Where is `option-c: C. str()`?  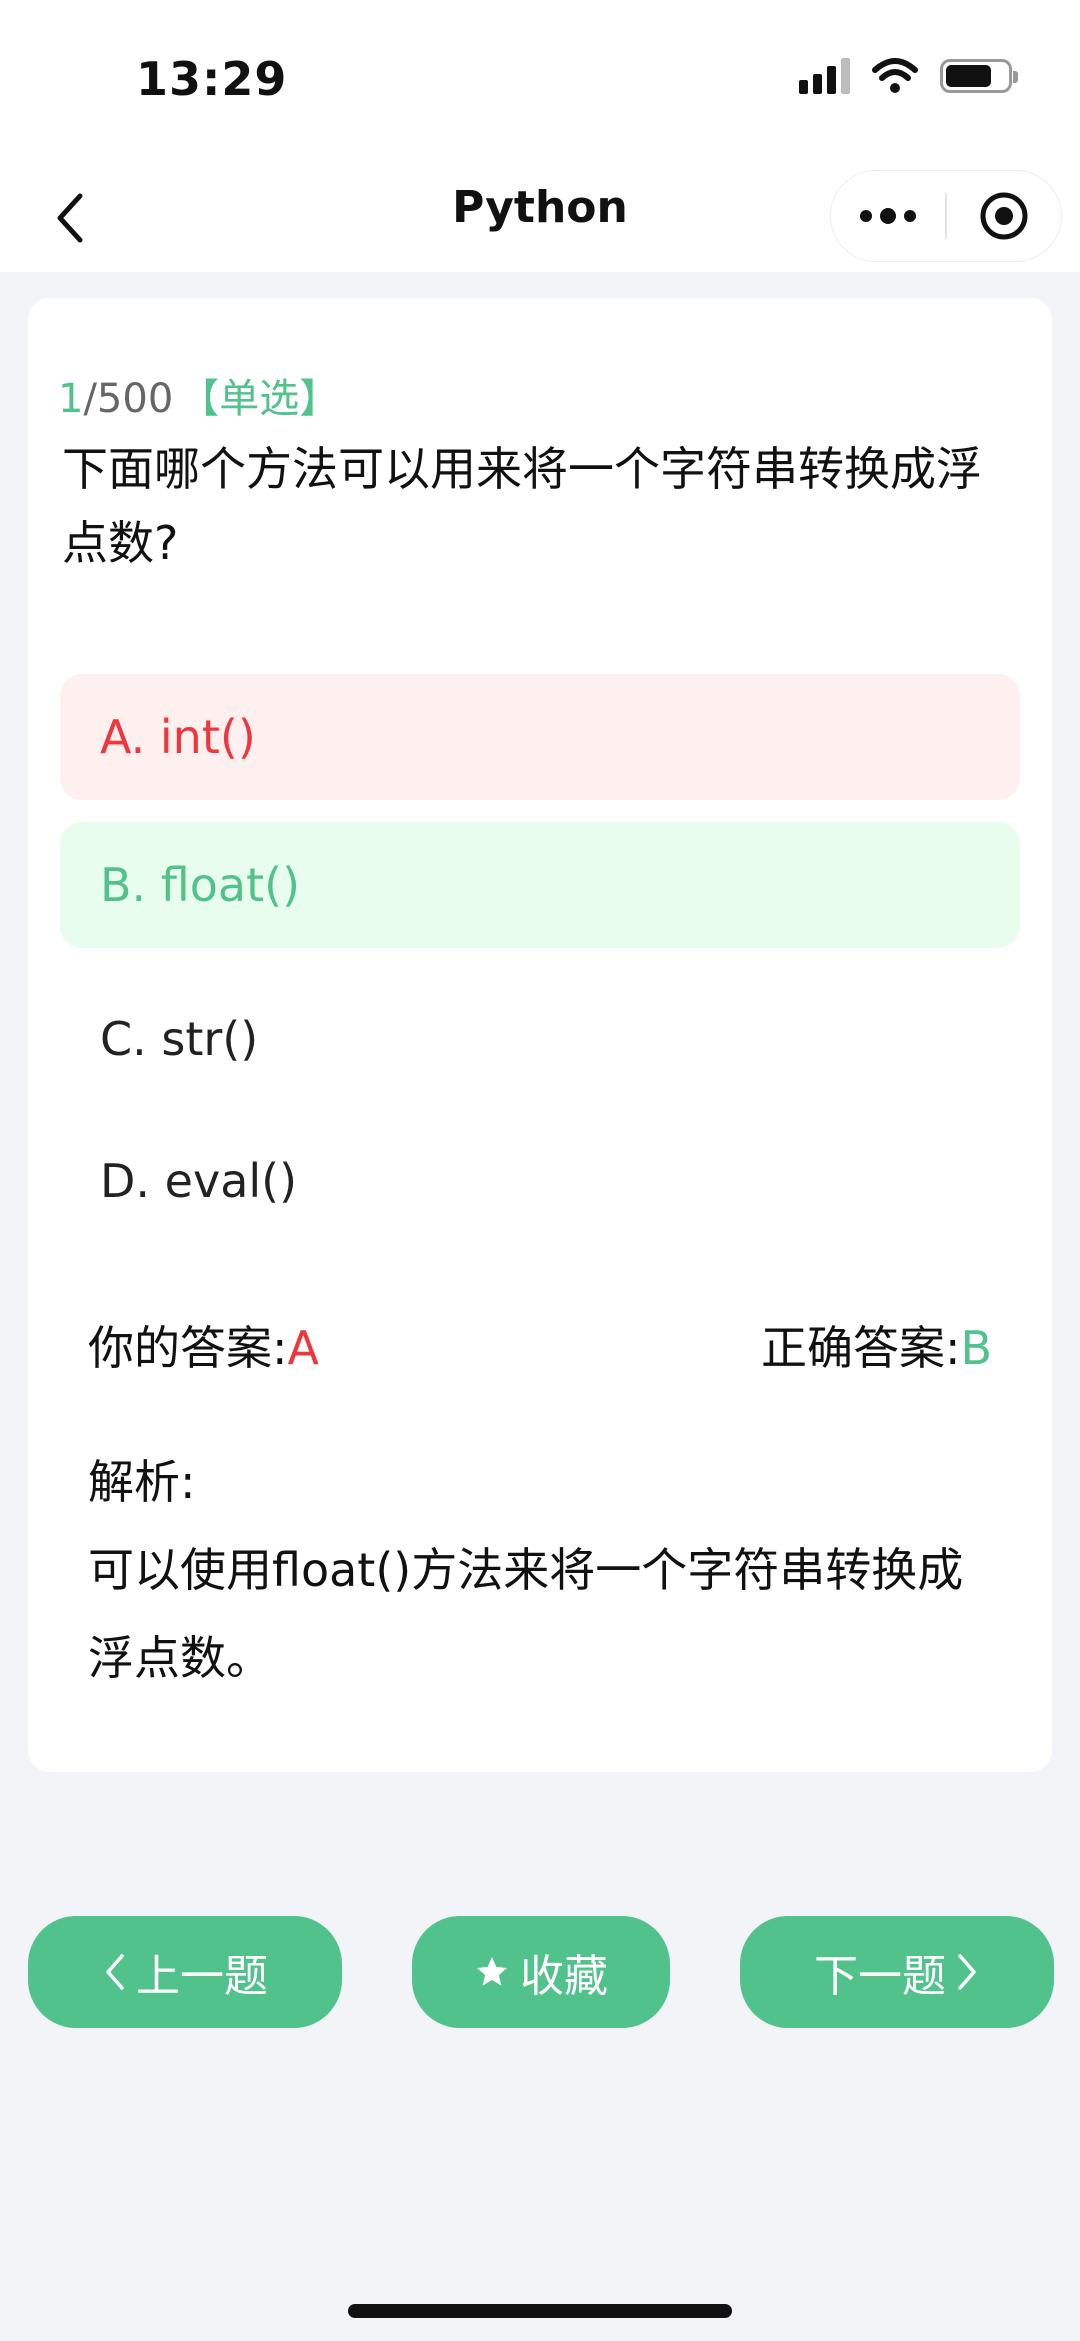 option-c: C. str() is located at coordinates (540, 1039).